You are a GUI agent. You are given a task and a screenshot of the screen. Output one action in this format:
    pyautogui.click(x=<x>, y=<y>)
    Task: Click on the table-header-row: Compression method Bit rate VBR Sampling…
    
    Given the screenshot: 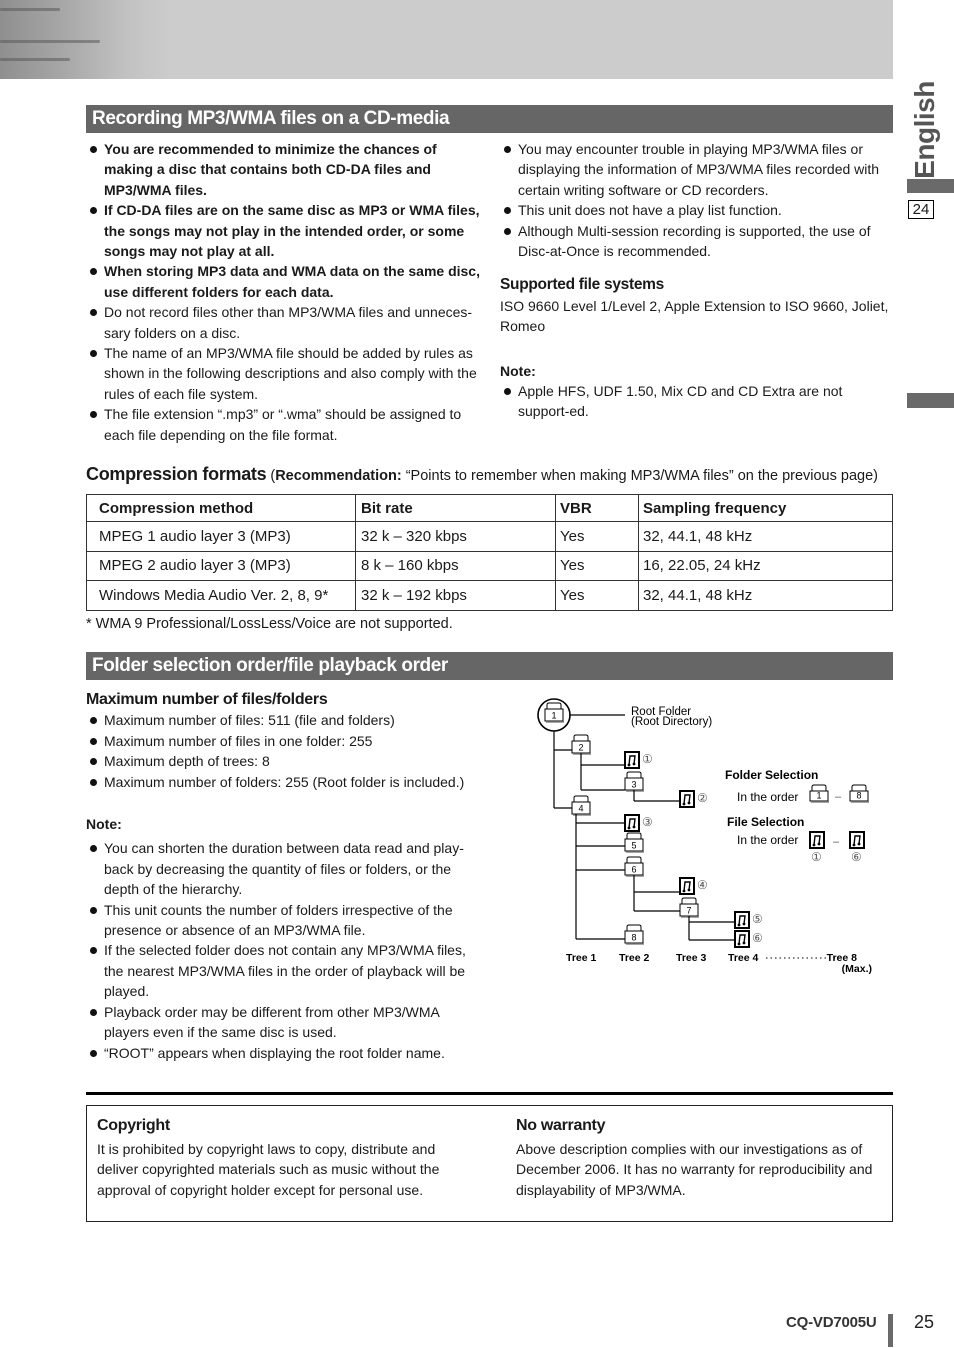 What is the action you would take?
    pyautogui.click(x=489, y=508)
    